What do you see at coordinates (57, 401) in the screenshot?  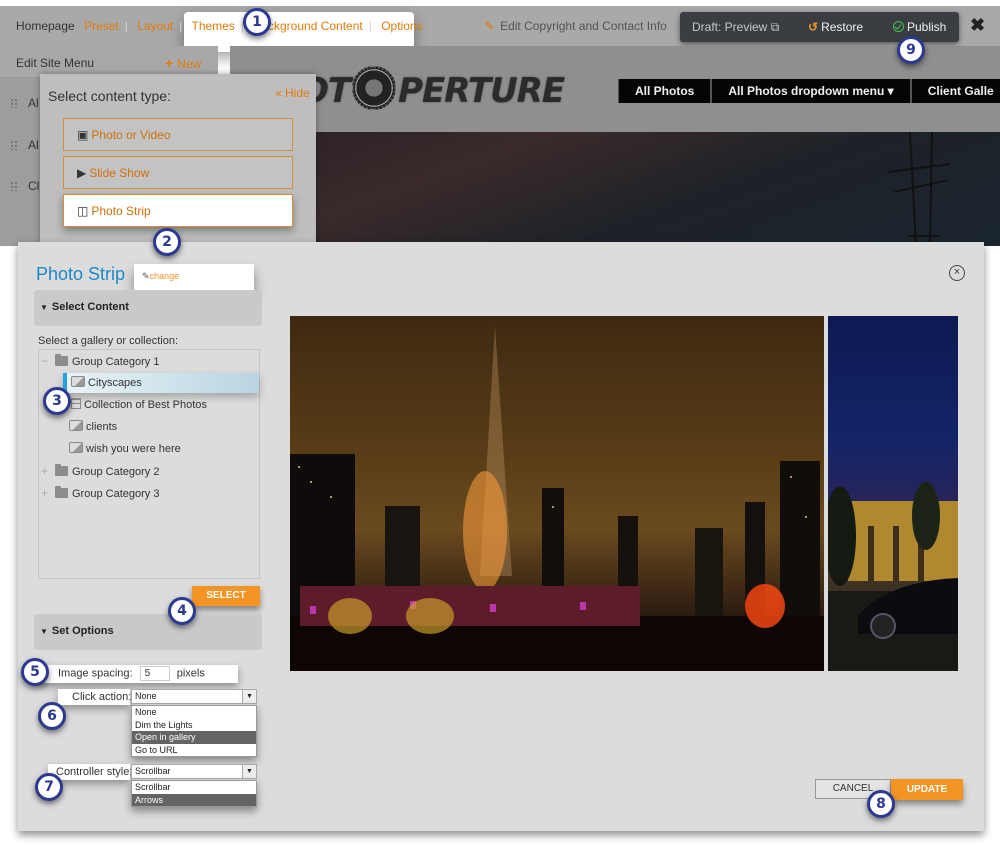 I see `callout-badge-3: 3` at bounding box center [57, 401].